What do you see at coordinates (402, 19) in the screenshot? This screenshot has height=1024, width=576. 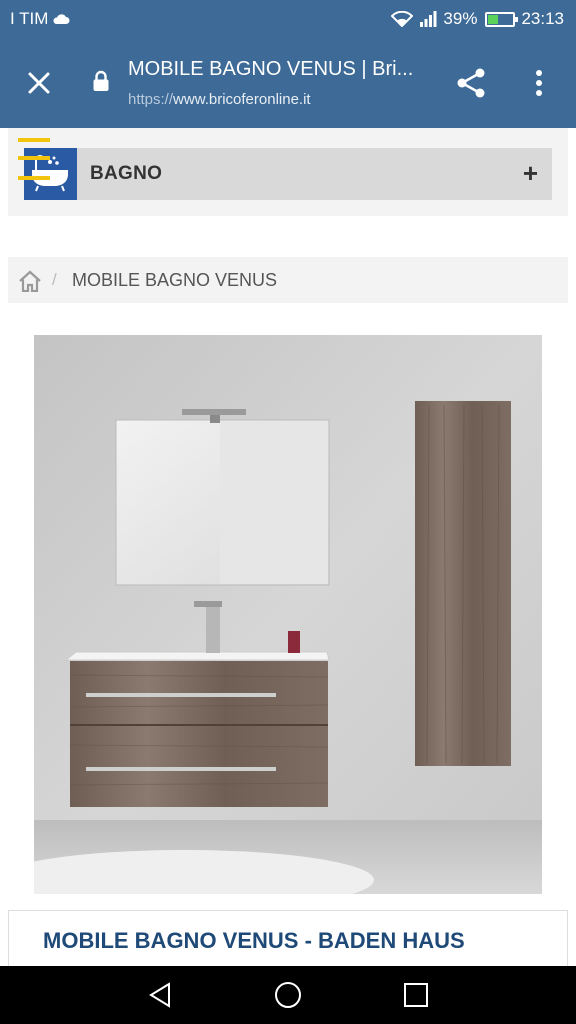 I see `wifi-icon` at bounding box center [402, 19].